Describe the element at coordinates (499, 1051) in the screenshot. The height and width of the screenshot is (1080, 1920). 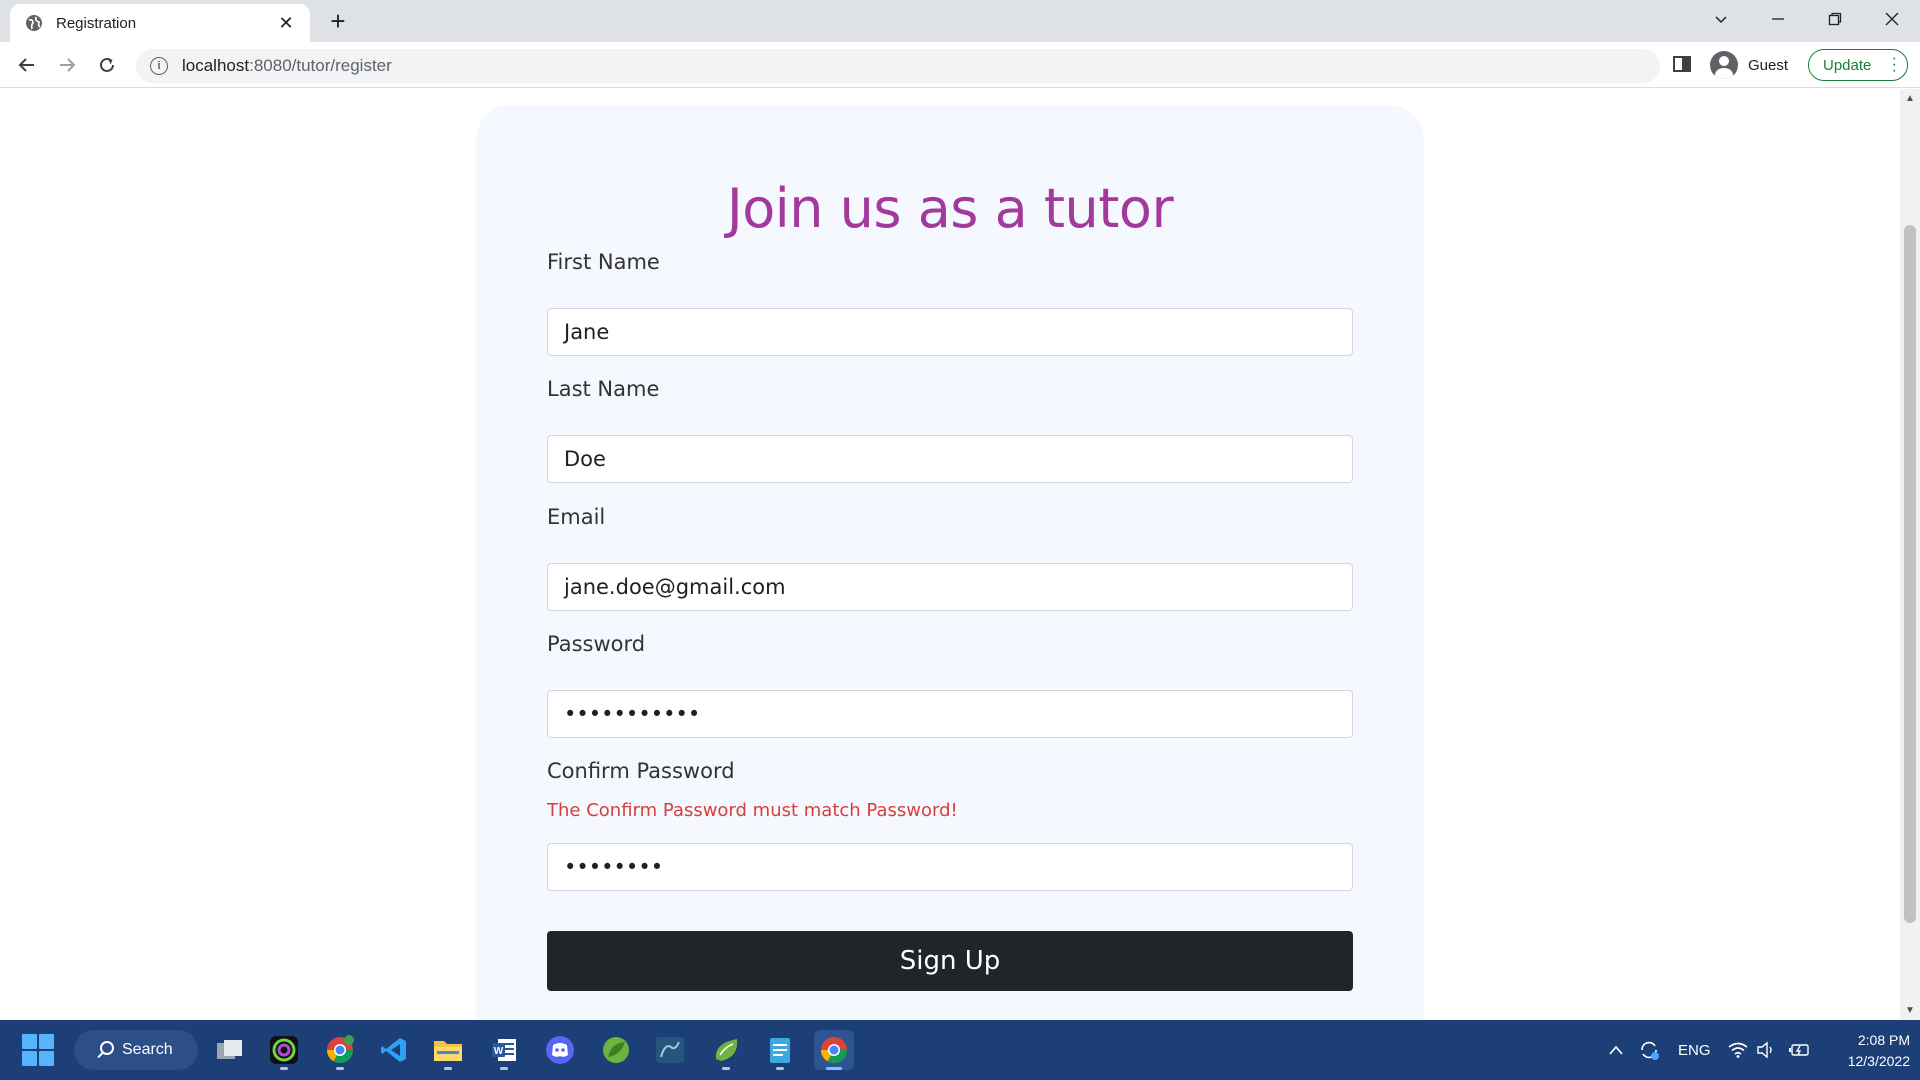
I see `svg-text: W` at that location.